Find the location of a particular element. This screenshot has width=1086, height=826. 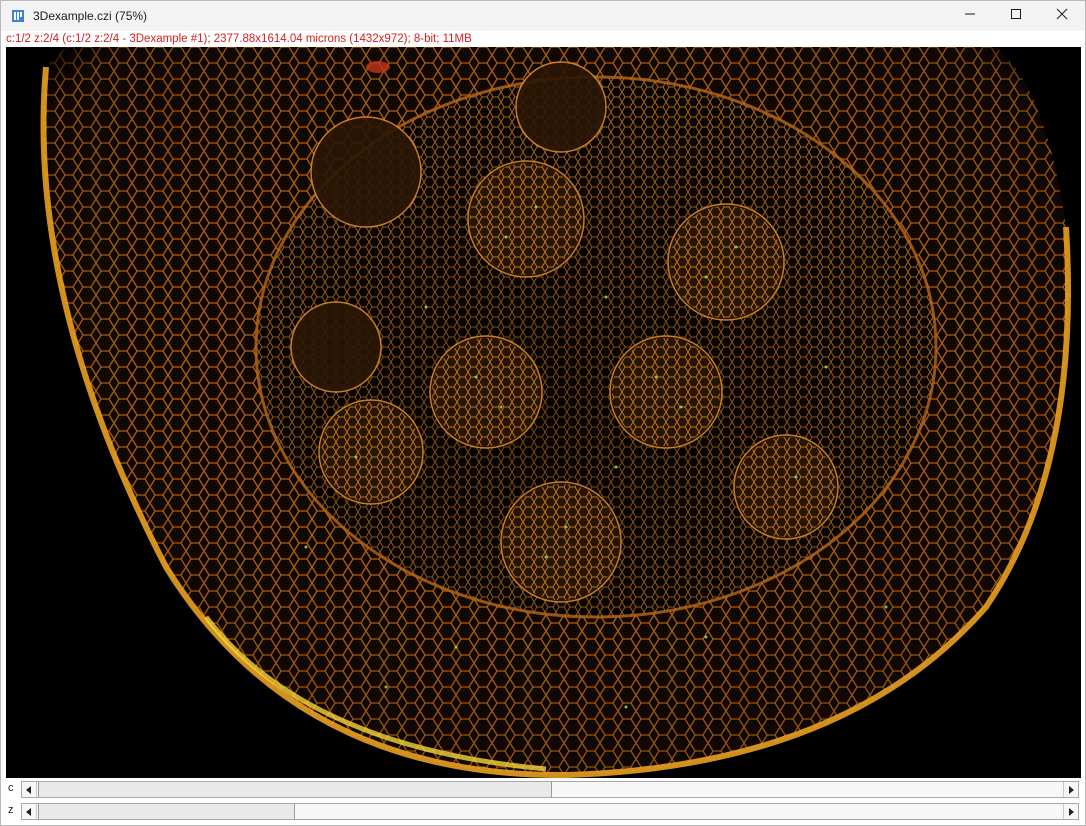

maximize-button is located at coordinates (1016, 16).